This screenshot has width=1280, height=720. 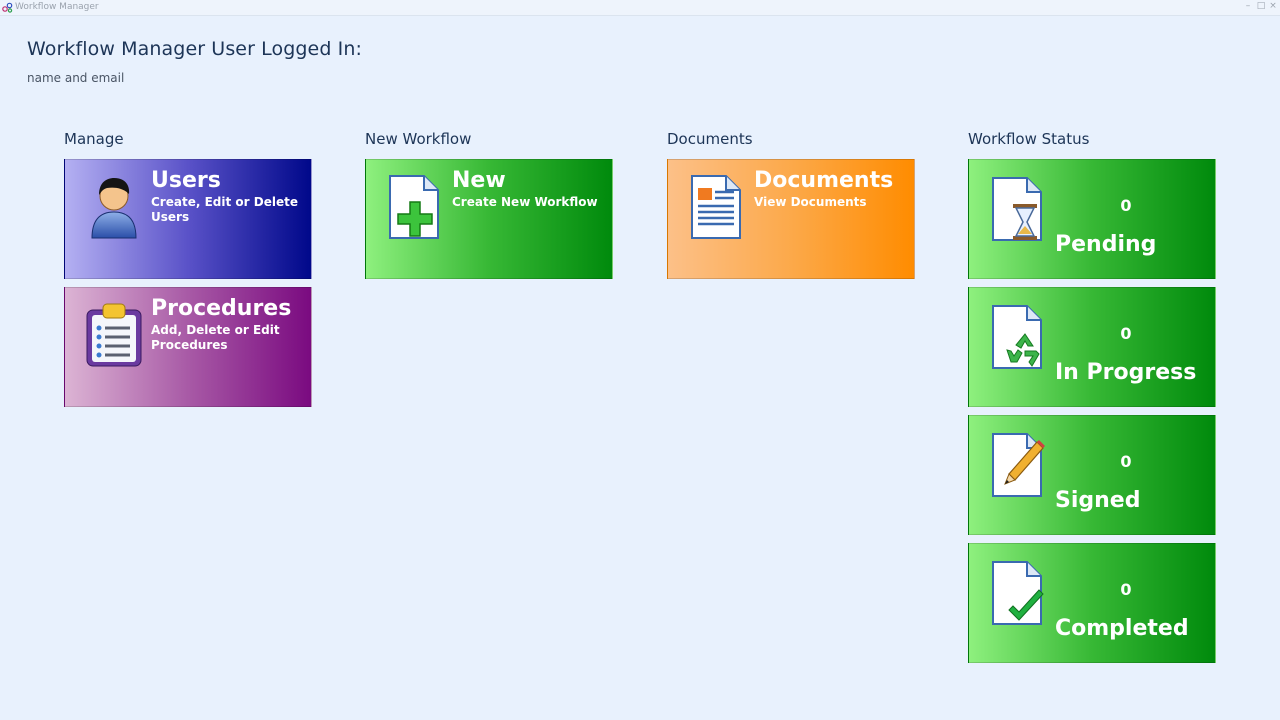 I want to click on status-tile-signed: 0 Signed, so click(x=1092, y=475).